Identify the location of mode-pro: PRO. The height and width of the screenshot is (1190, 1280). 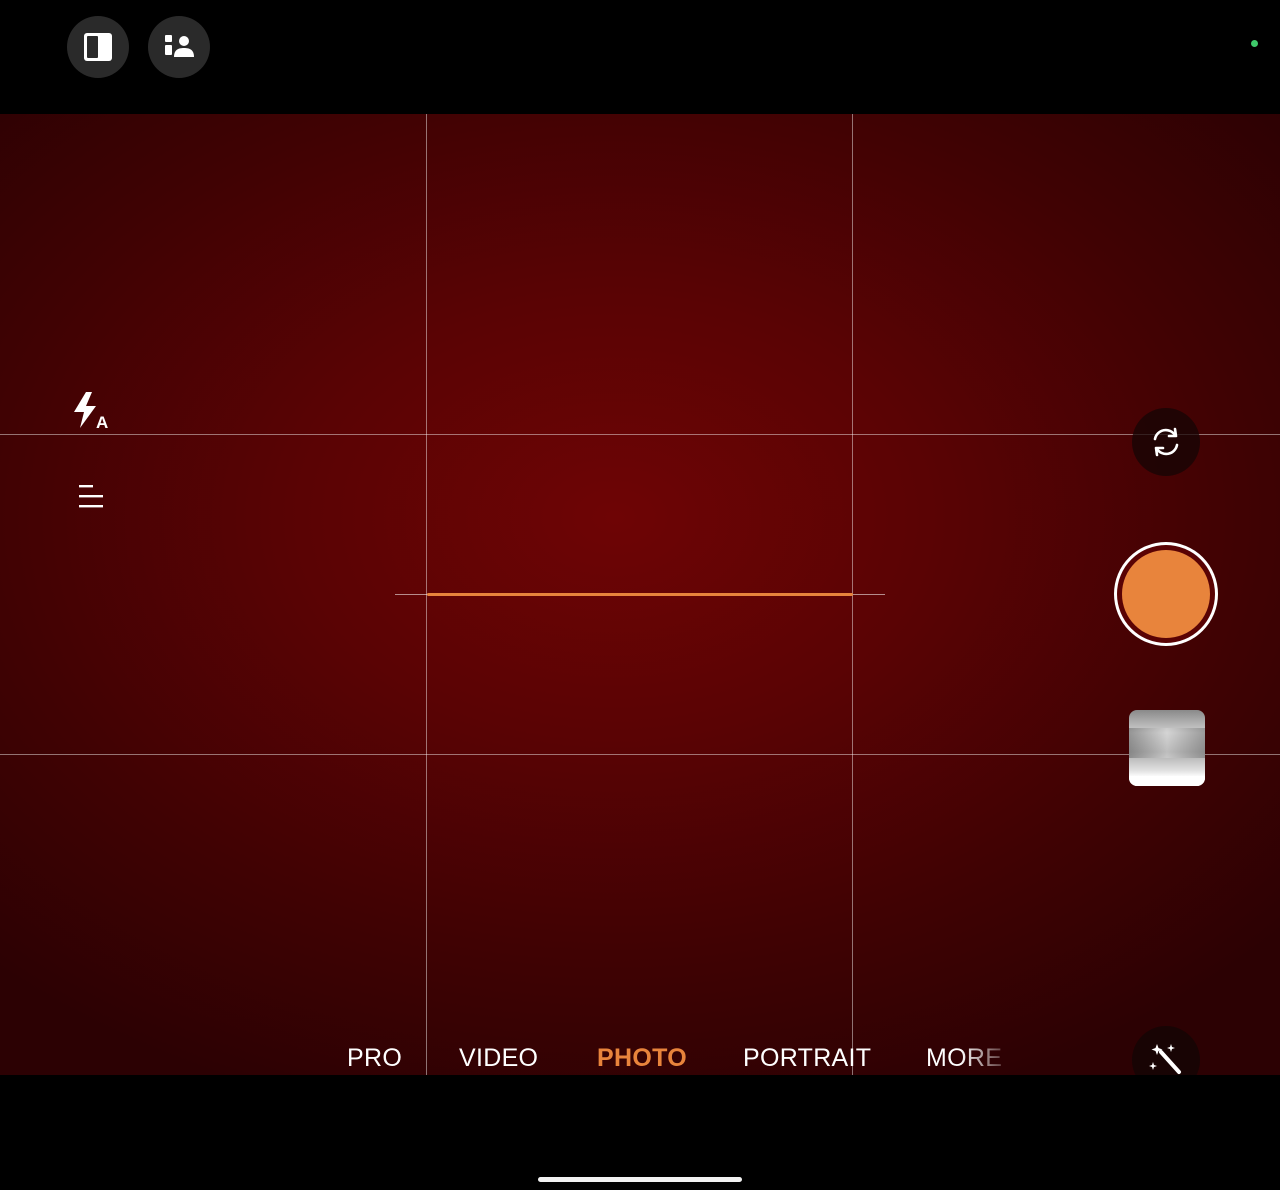
(374, 1058).